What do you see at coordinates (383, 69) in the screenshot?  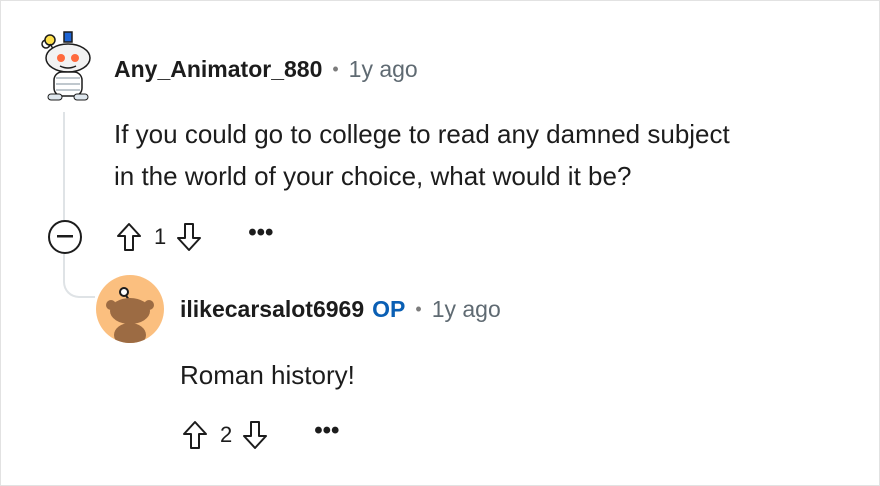 I see `comment-timestamp: 1y ago` at bounding box center [383, 69].